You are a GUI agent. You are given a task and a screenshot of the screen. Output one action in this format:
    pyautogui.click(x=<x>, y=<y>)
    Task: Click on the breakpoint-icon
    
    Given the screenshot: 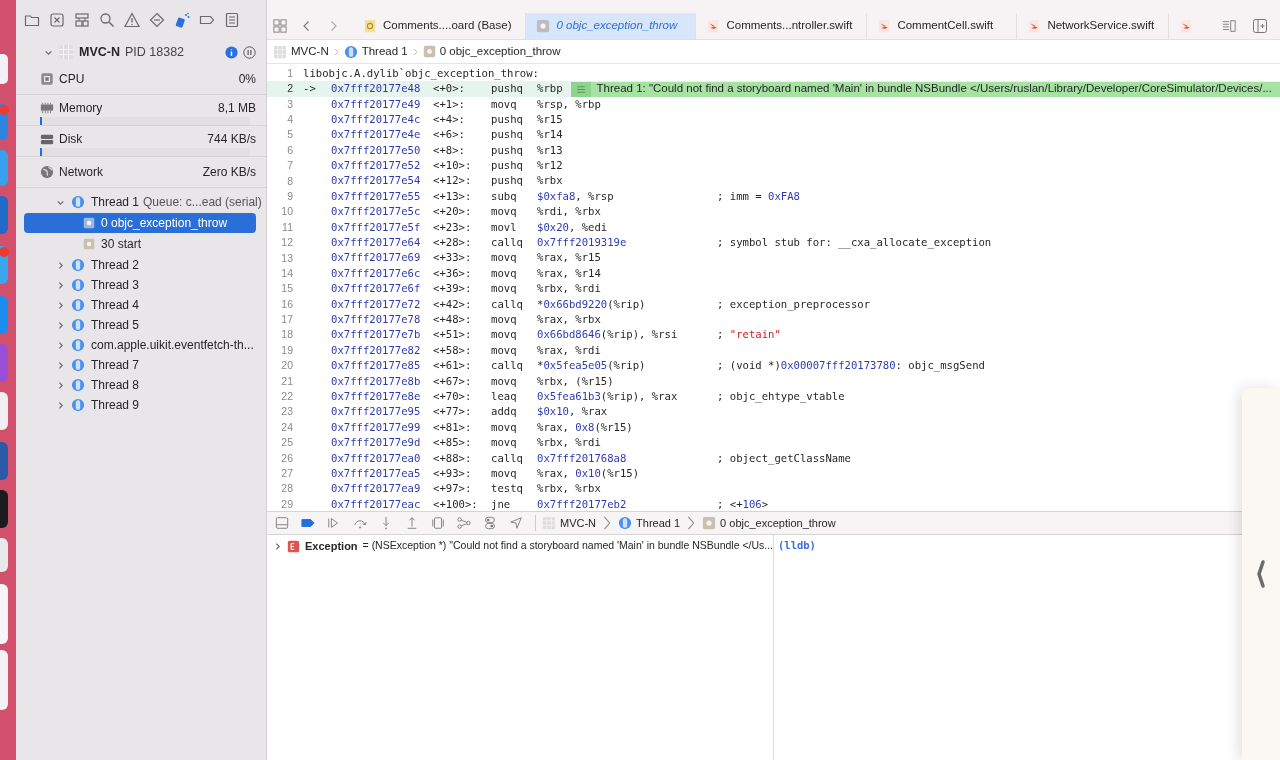 What is the action you would take?
    pyautogui.click(x=308, y=523)
    